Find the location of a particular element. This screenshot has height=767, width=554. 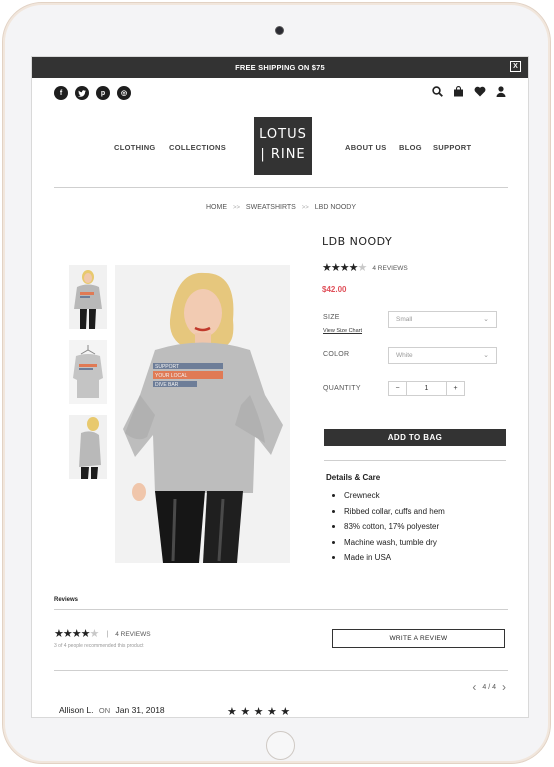

size-value: Small is located at coordinates (404, 319).